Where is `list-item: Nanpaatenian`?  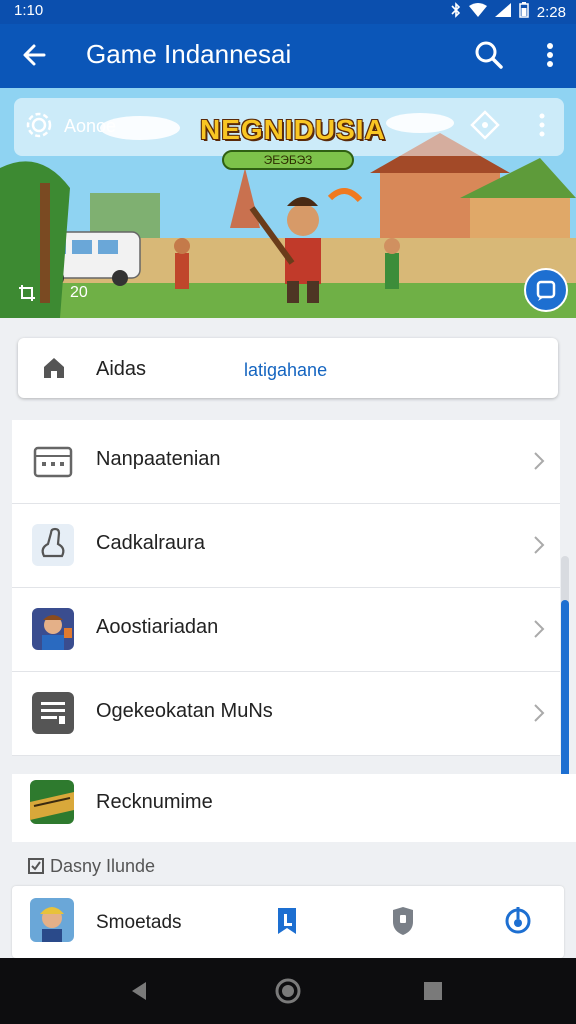
list-item: Nanpaatenian is located at coordinates (286, 462).